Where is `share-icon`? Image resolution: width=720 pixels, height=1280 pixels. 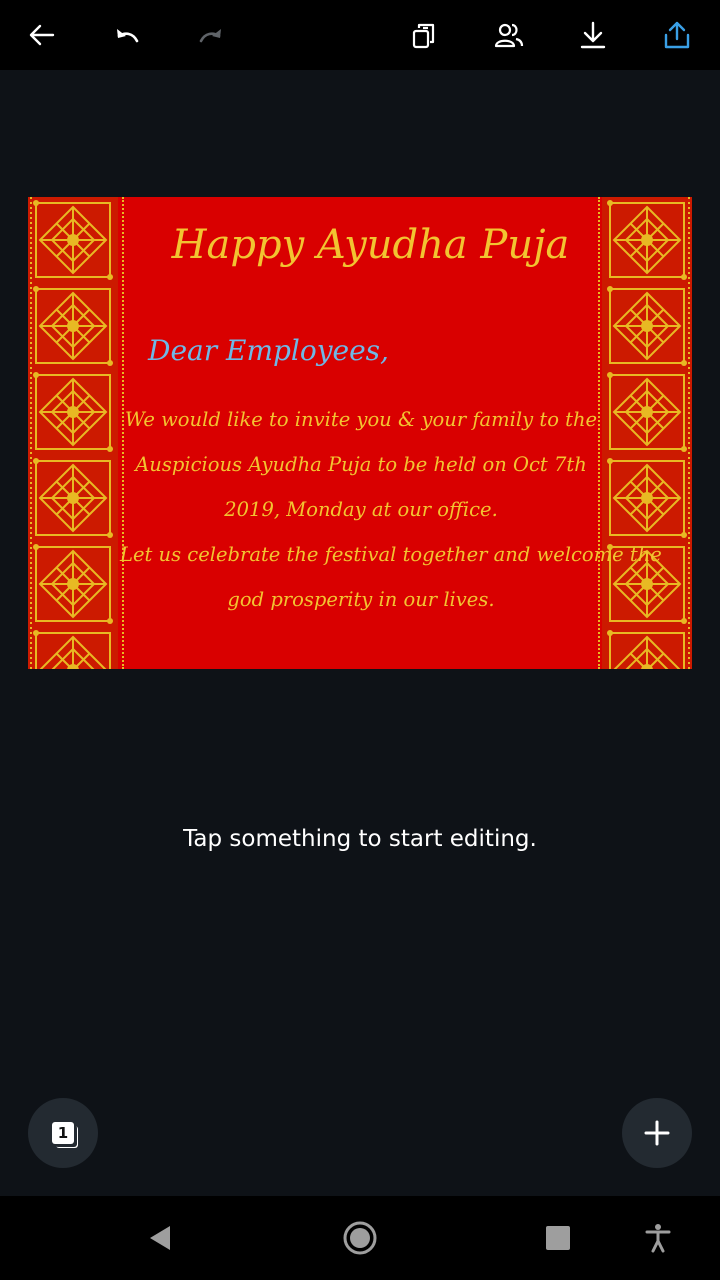 share-icon is located at coordinates (677, 35).